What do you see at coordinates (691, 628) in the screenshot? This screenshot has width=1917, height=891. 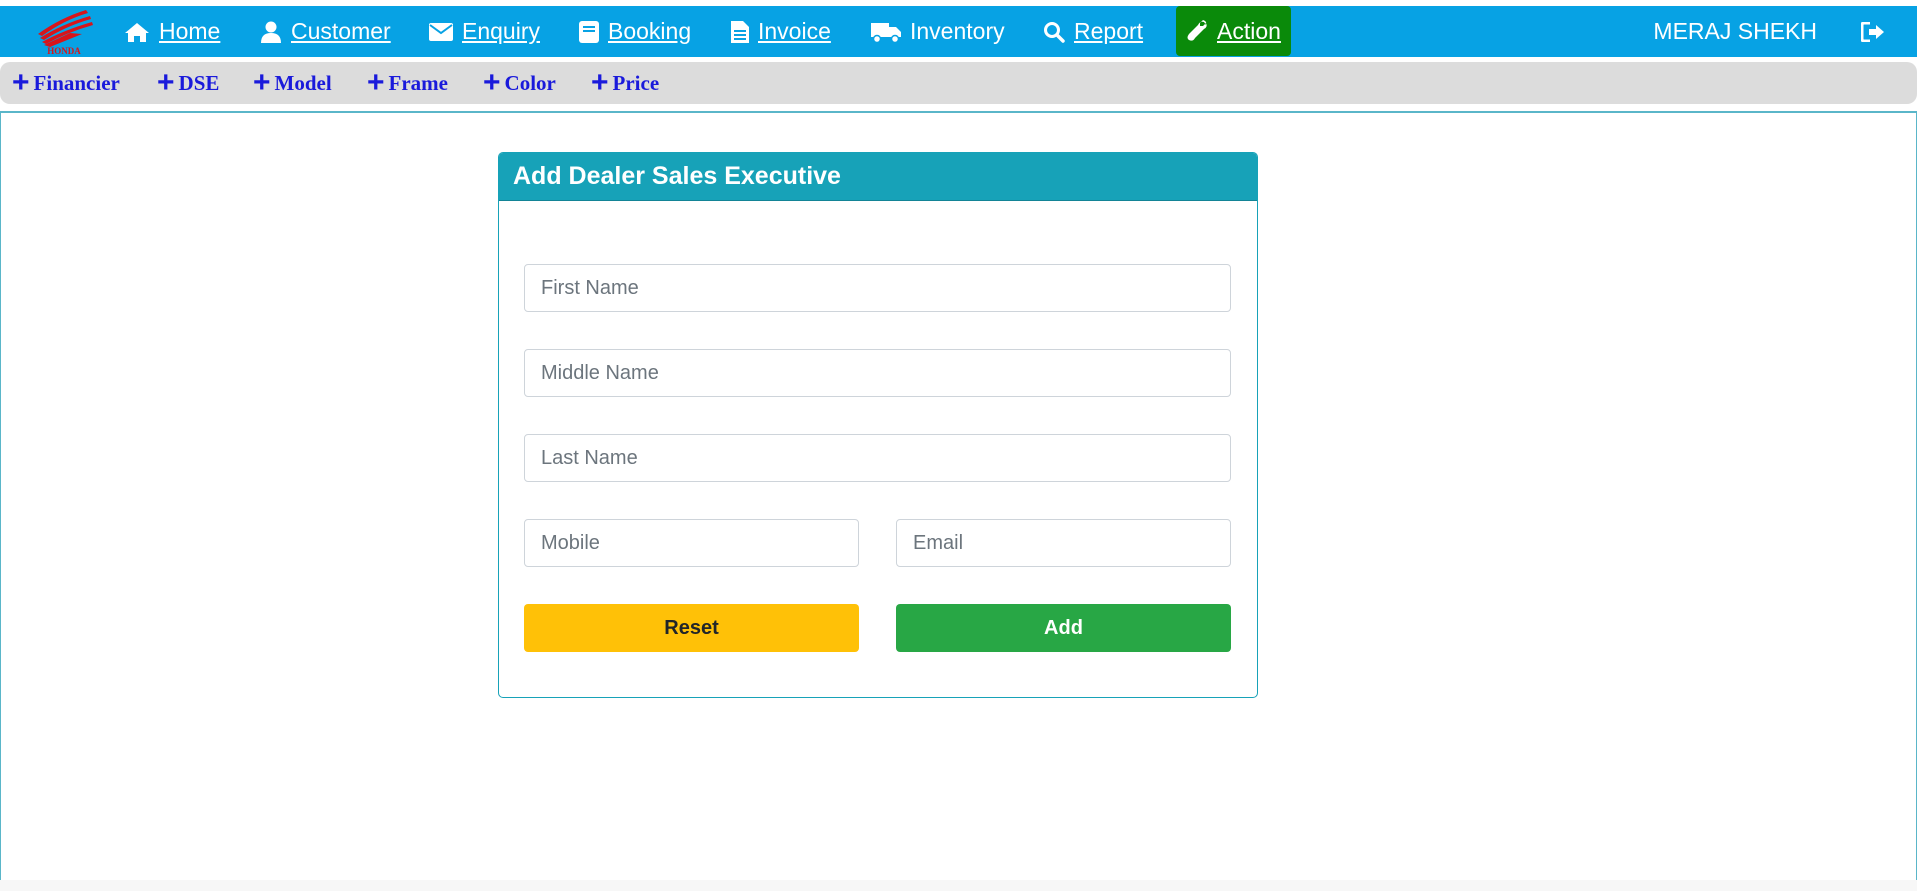 I see `reset-button: Reset` at bounding box center [691, 628].